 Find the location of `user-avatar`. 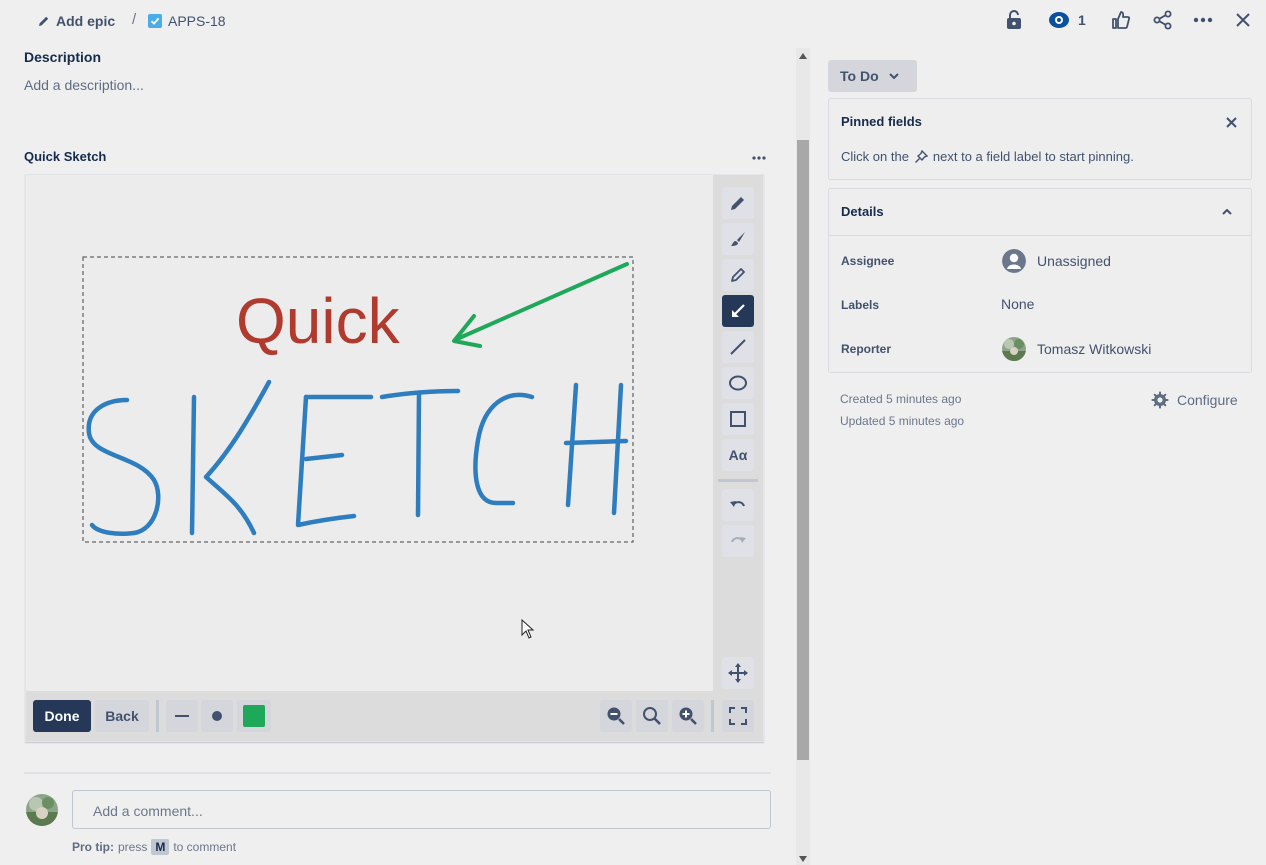

user-avatar is located at coordinates (42, 810).